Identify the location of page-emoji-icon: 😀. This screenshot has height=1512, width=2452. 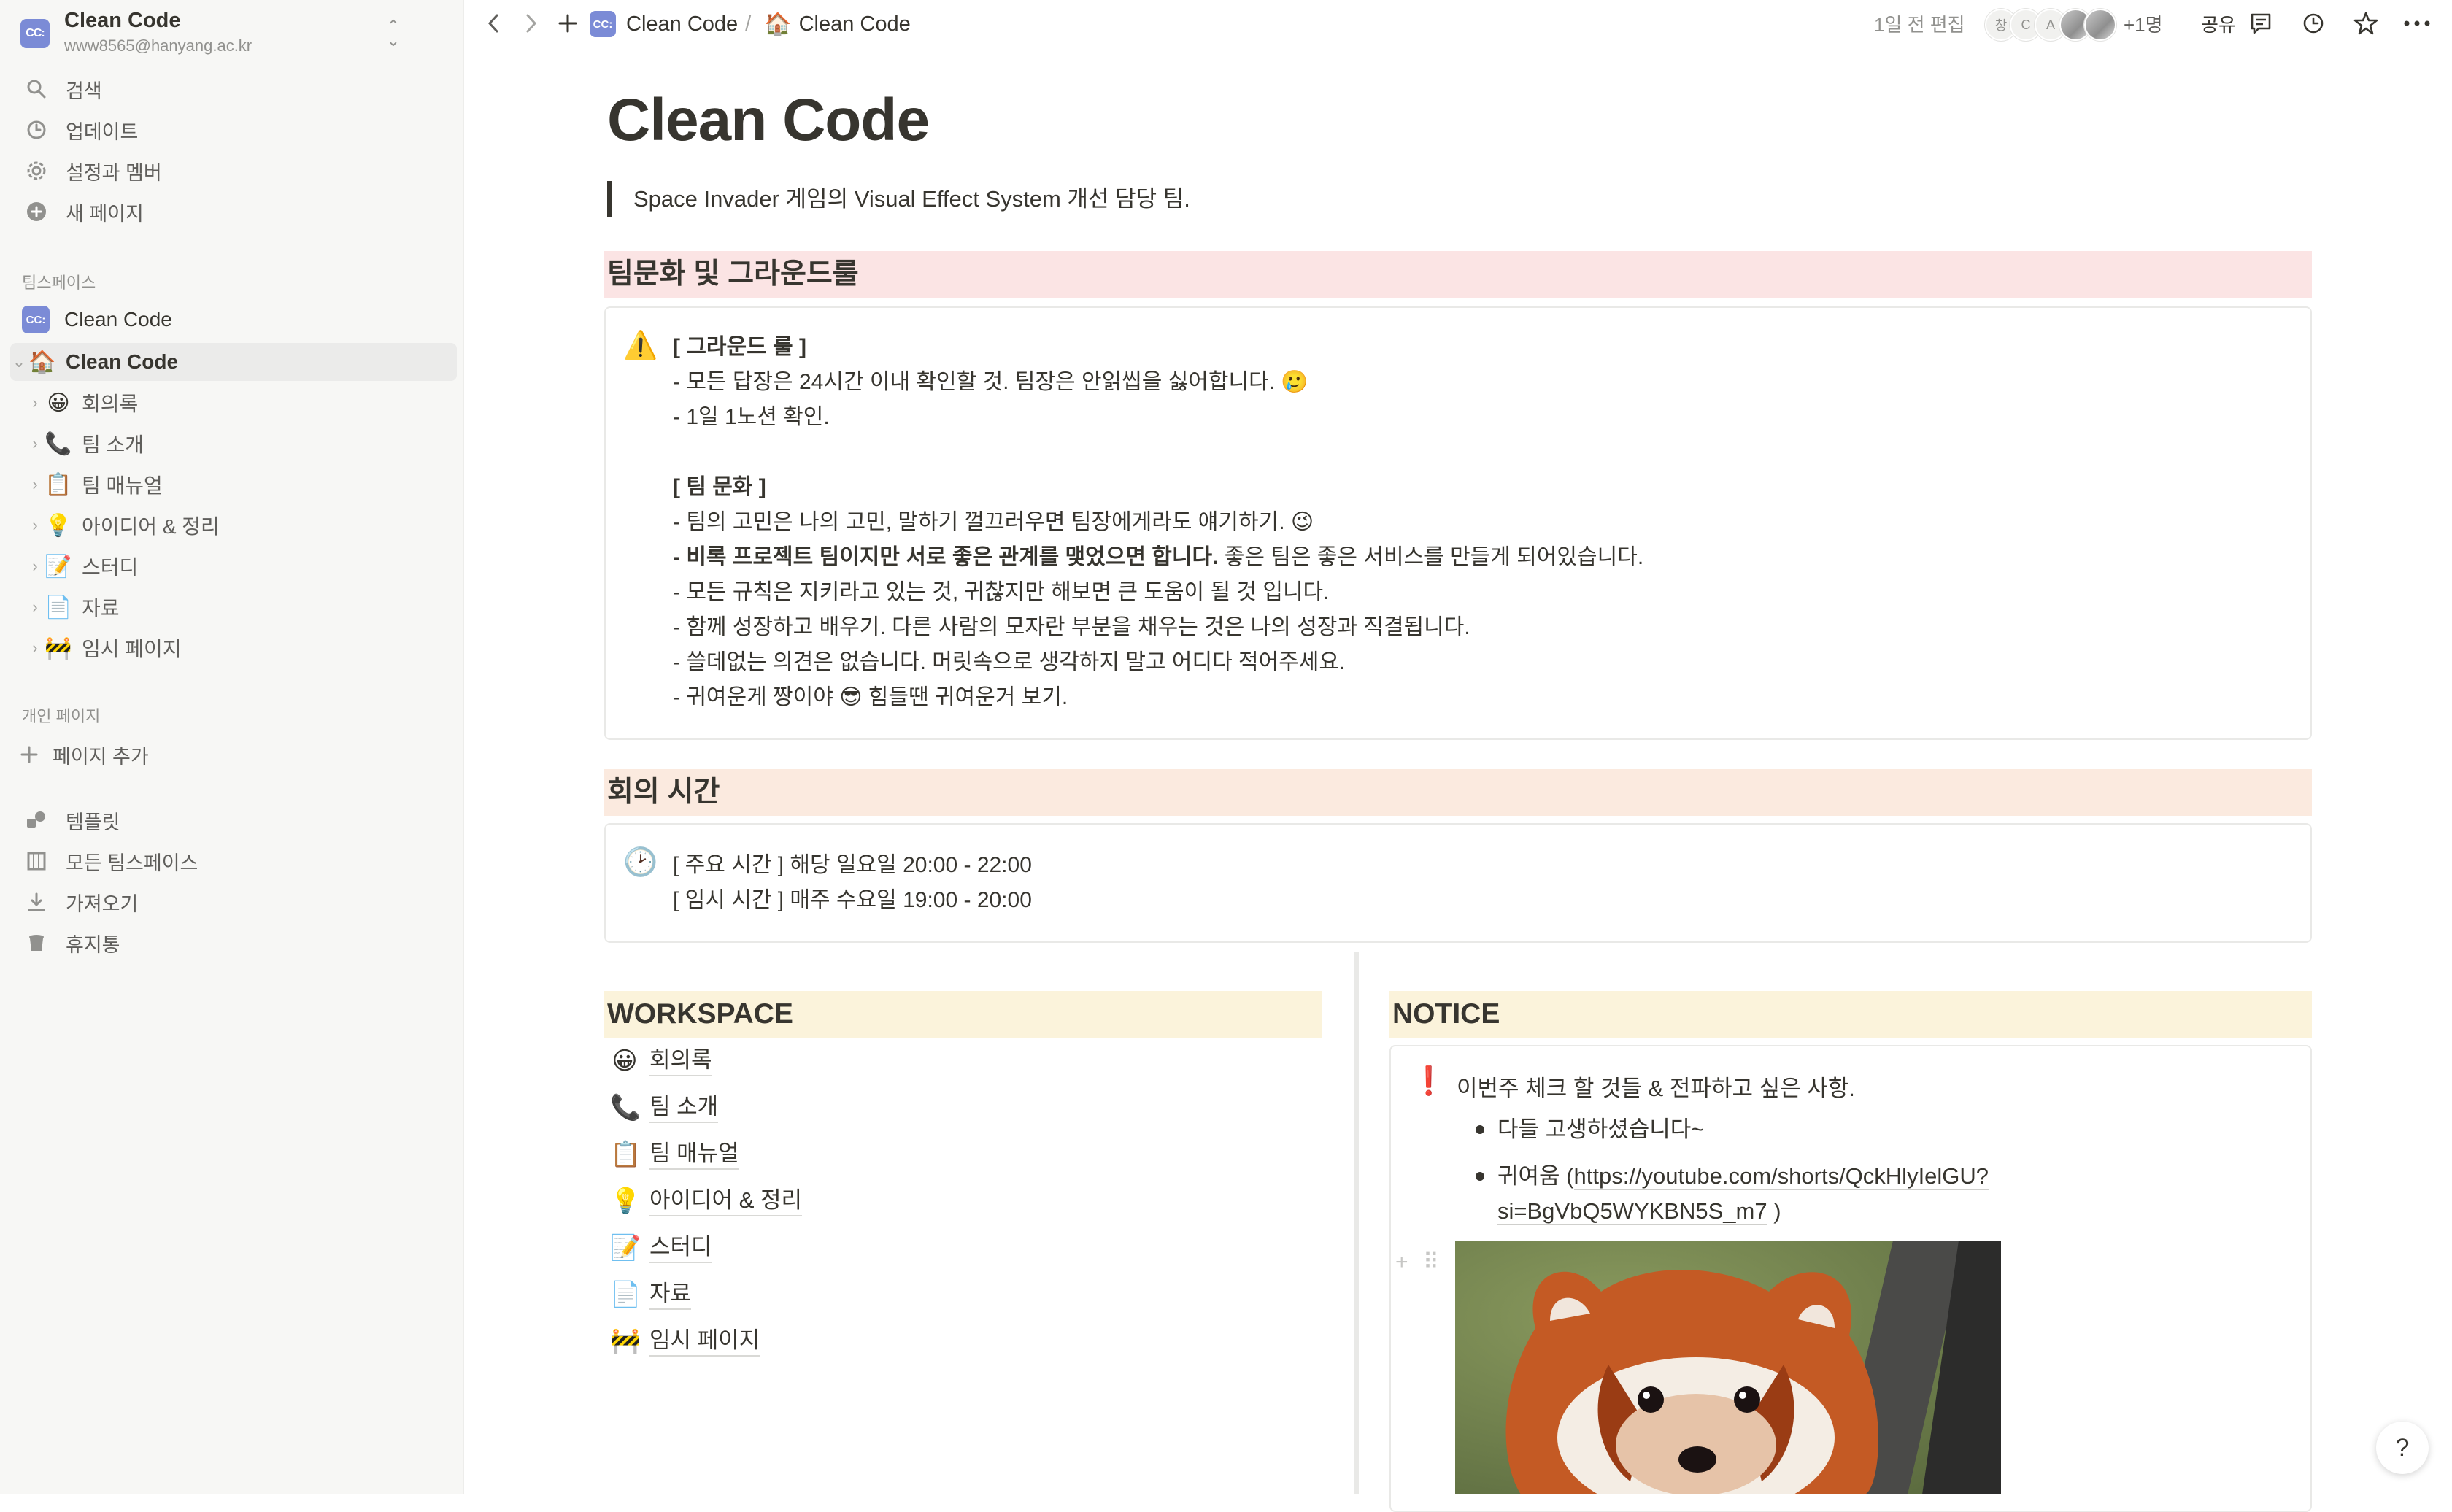
(625, 1061).